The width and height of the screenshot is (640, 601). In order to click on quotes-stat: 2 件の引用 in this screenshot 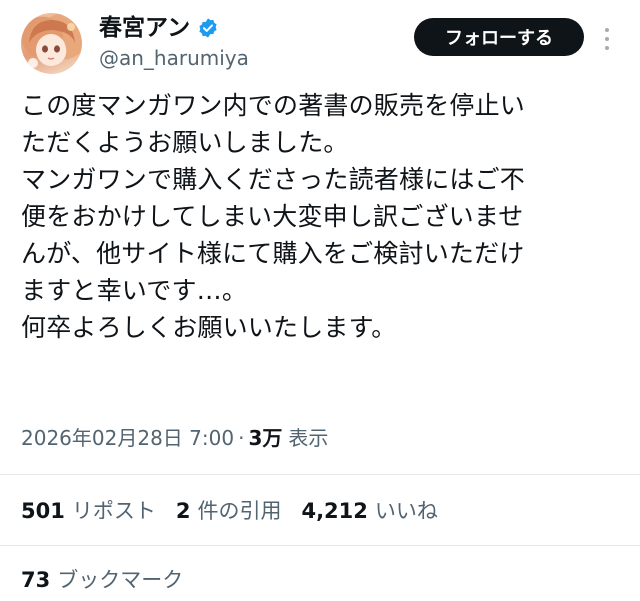, I will do `click(229, 511)`.